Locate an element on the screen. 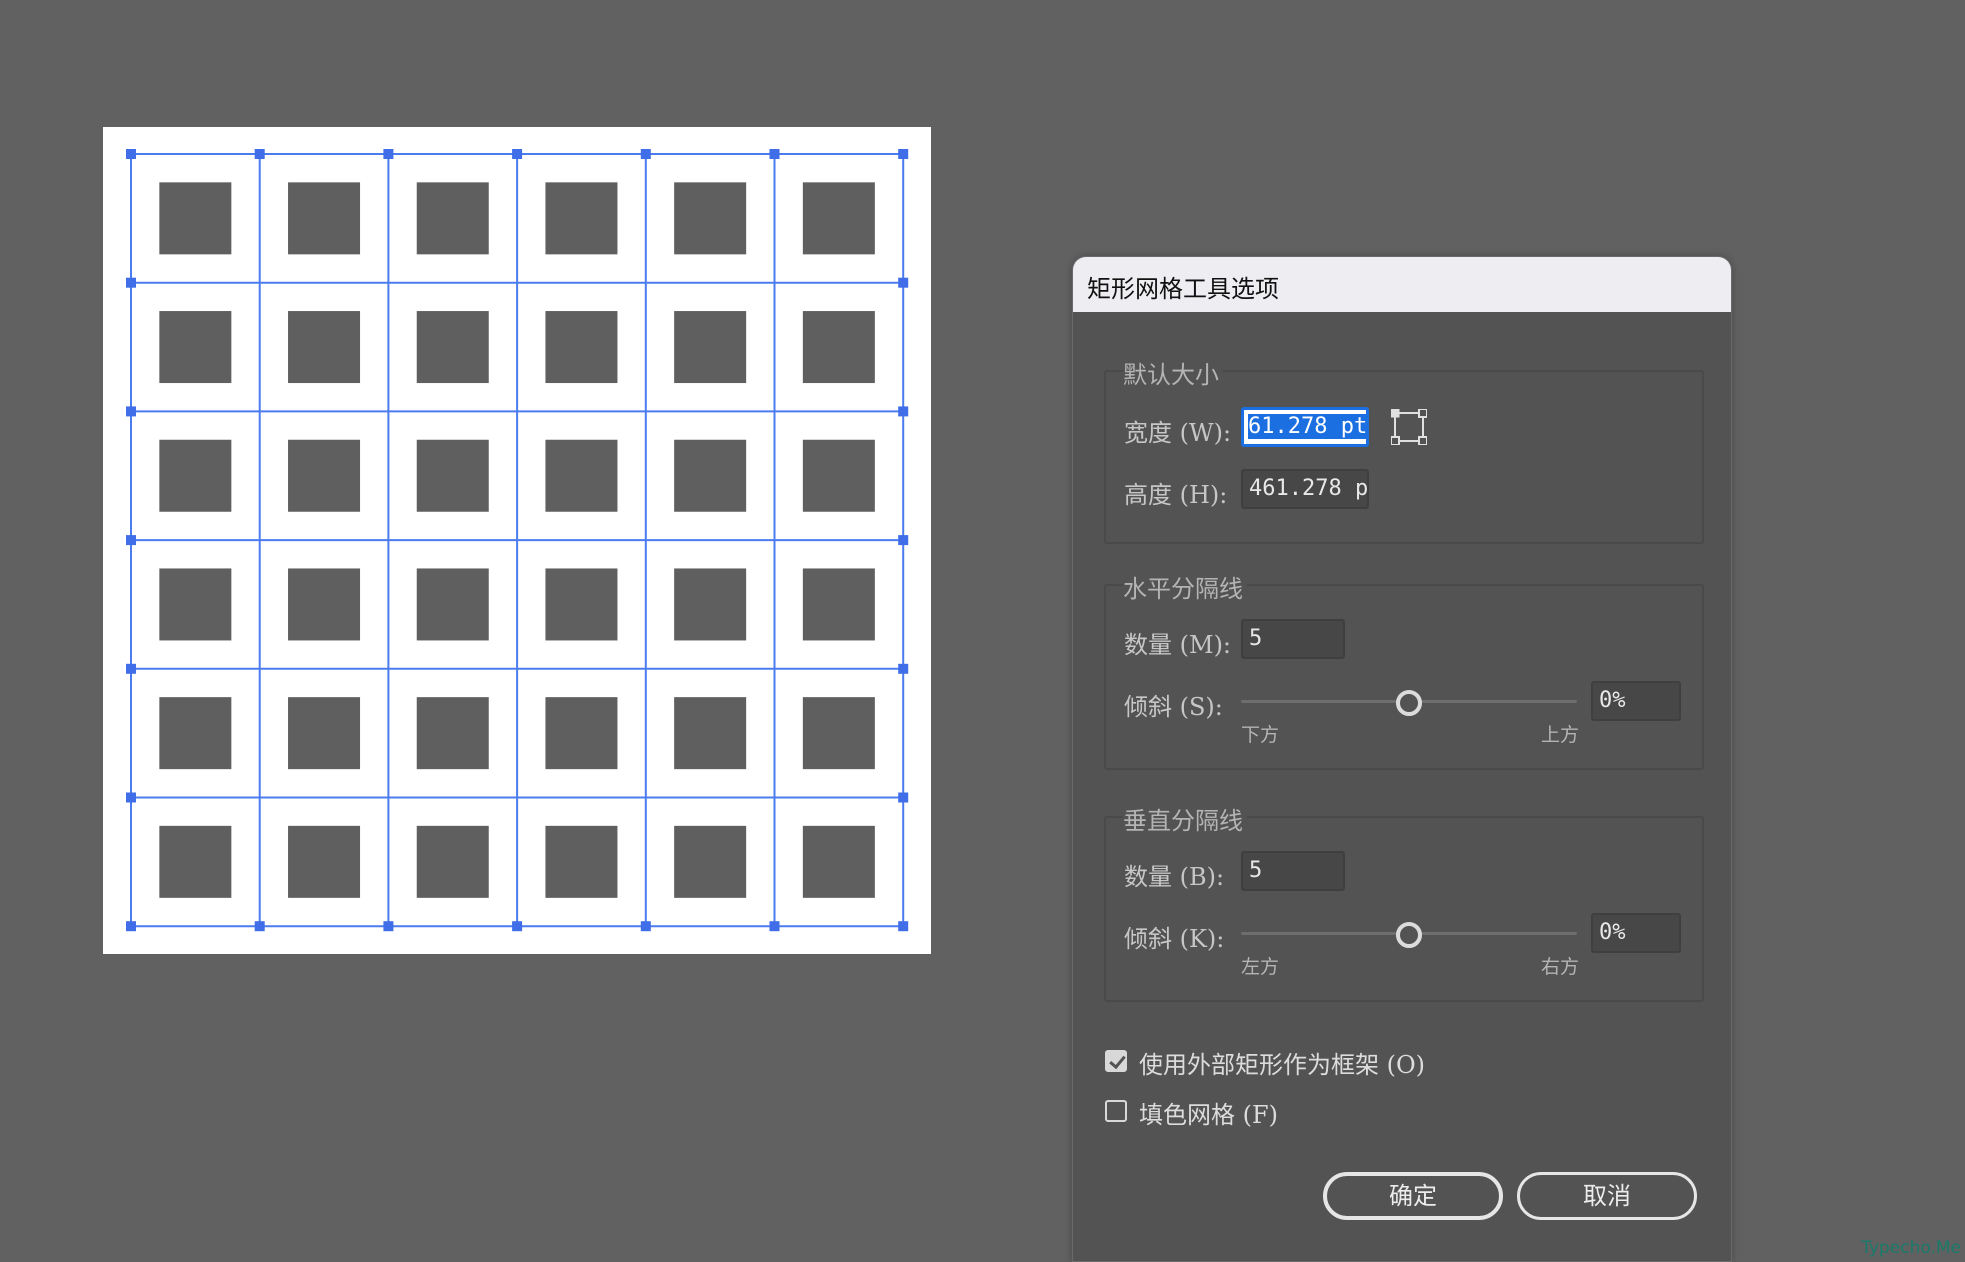  dialog-title: 矩形网格工具选项 is located at coordinates (1183, 289).